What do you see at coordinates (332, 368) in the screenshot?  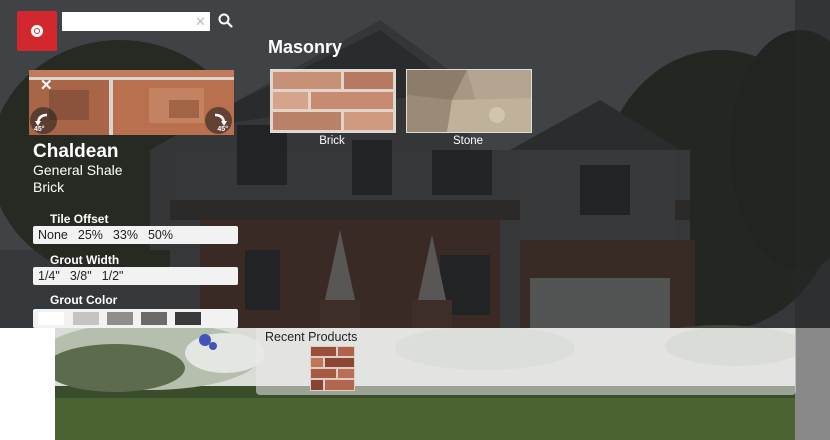 I see `recent-product-thumb` at bounding box center [332, 368].